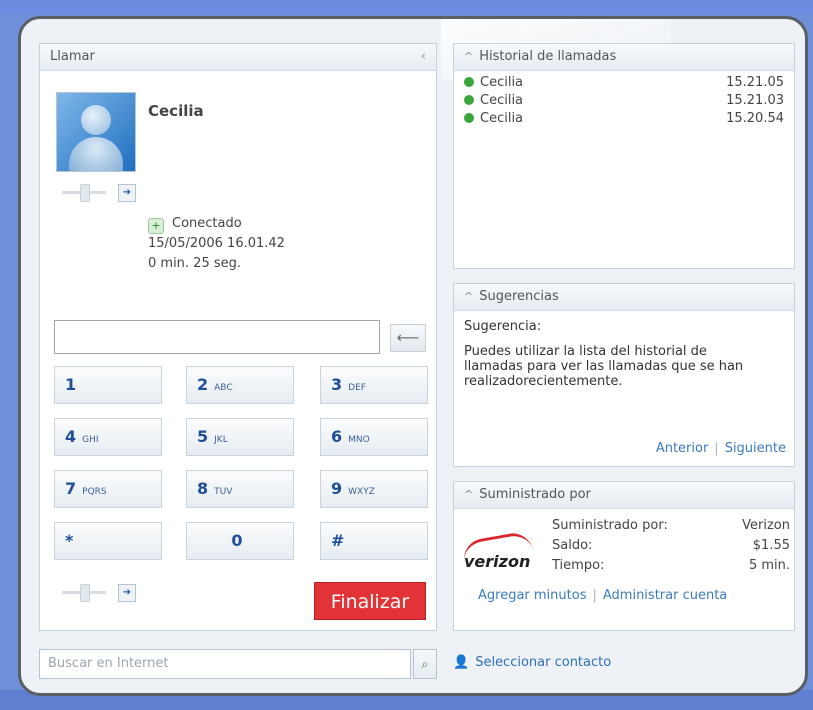 Image resolution: width=813 pixels, height=710 pixels. Describe the element at coordinates (602, 595) in the screenshot. I see `provider-links: Agregar minutos | Administrar cuenta` at that location.